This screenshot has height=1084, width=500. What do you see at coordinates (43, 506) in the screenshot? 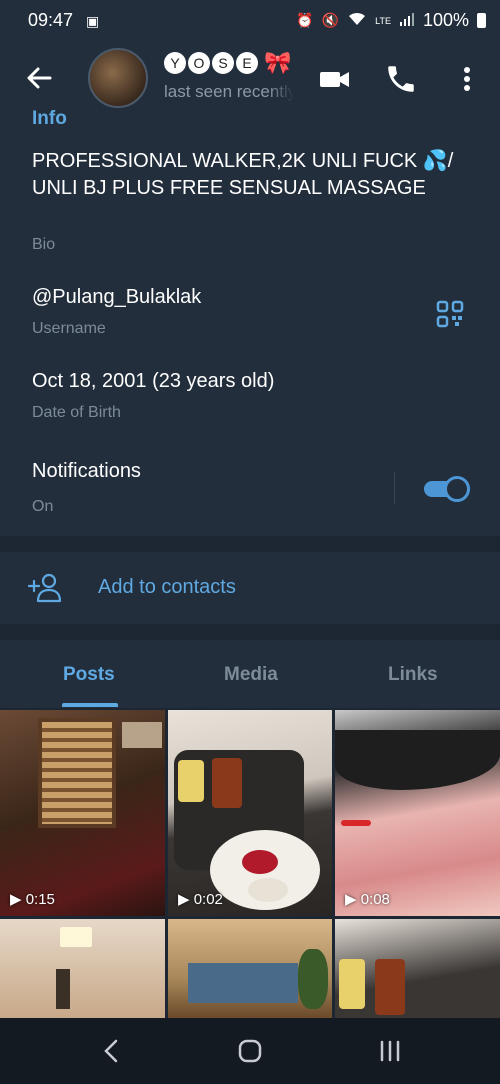
I see `notifications-state: On` at bounding box center [43, 506].